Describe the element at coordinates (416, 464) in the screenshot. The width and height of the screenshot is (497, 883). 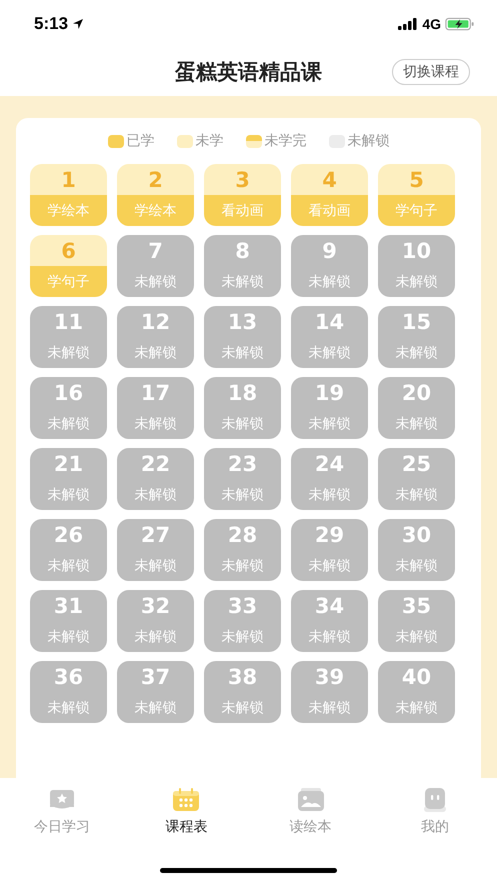
I see `lesson-number: 25` at that location.